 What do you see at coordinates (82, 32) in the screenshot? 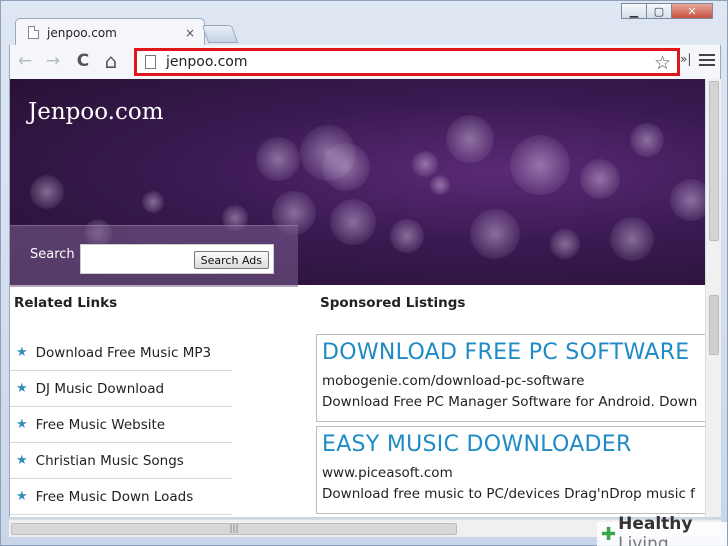
I see `tab-title: jenpoo.com` at bounding box center [82, 32].